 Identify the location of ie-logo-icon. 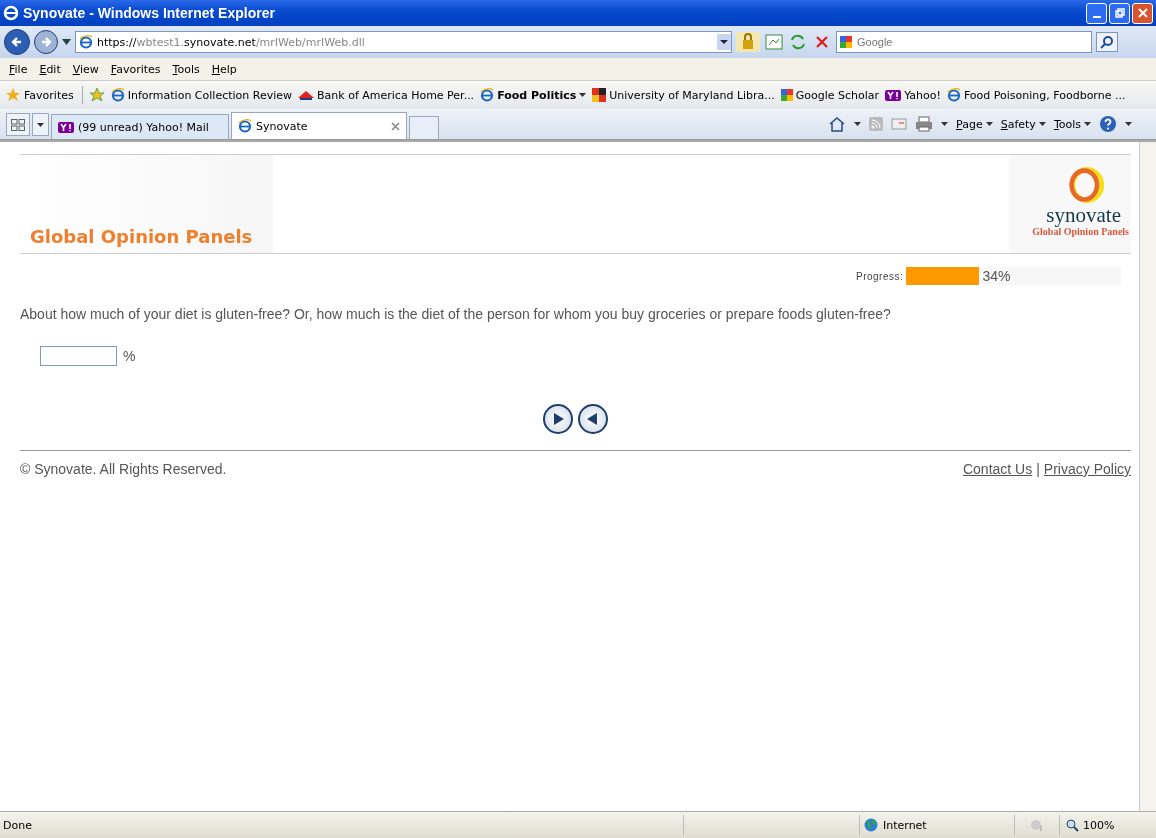
(11, 13).